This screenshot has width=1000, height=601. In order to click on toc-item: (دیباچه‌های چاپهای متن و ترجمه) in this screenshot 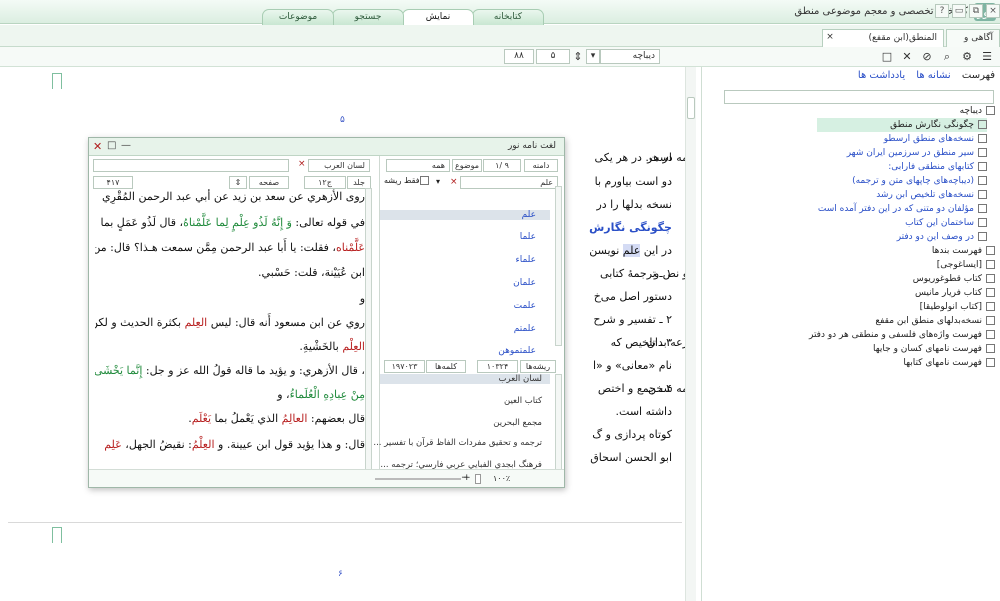, I will do `click(919, 181)`.